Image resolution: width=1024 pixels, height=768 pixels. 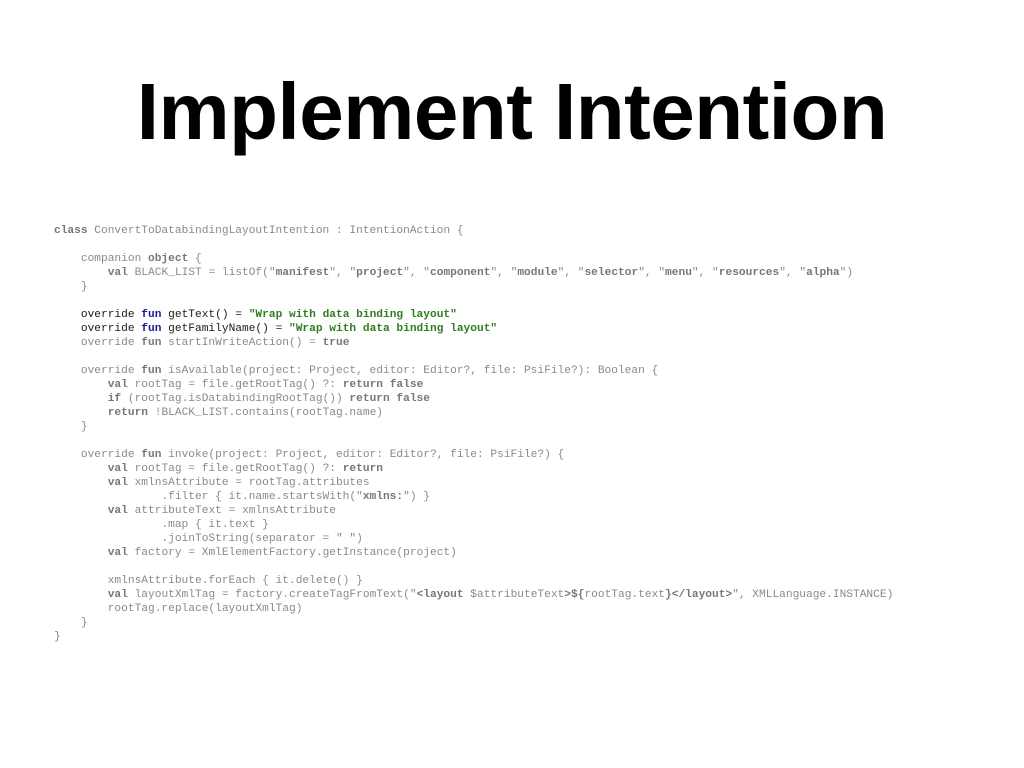 What do you see at coordinates (574, 595) in the screenshot?
I see `code-token: >${` at bounding box center [574, 595].